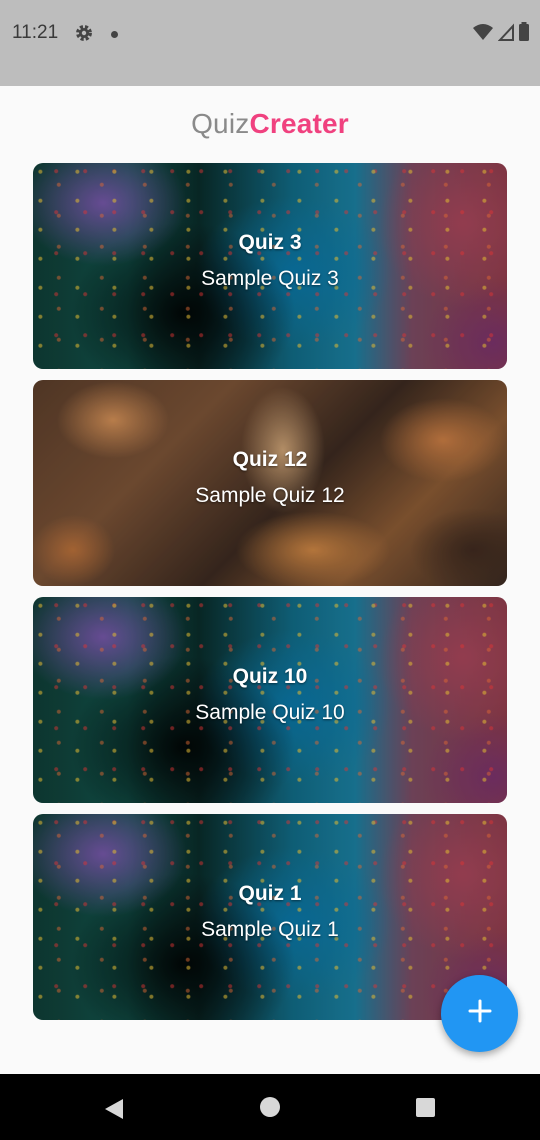 The image size is (540, 1140). I want to click on quiz-description: Sample Quiz 12, so click(270, 495).